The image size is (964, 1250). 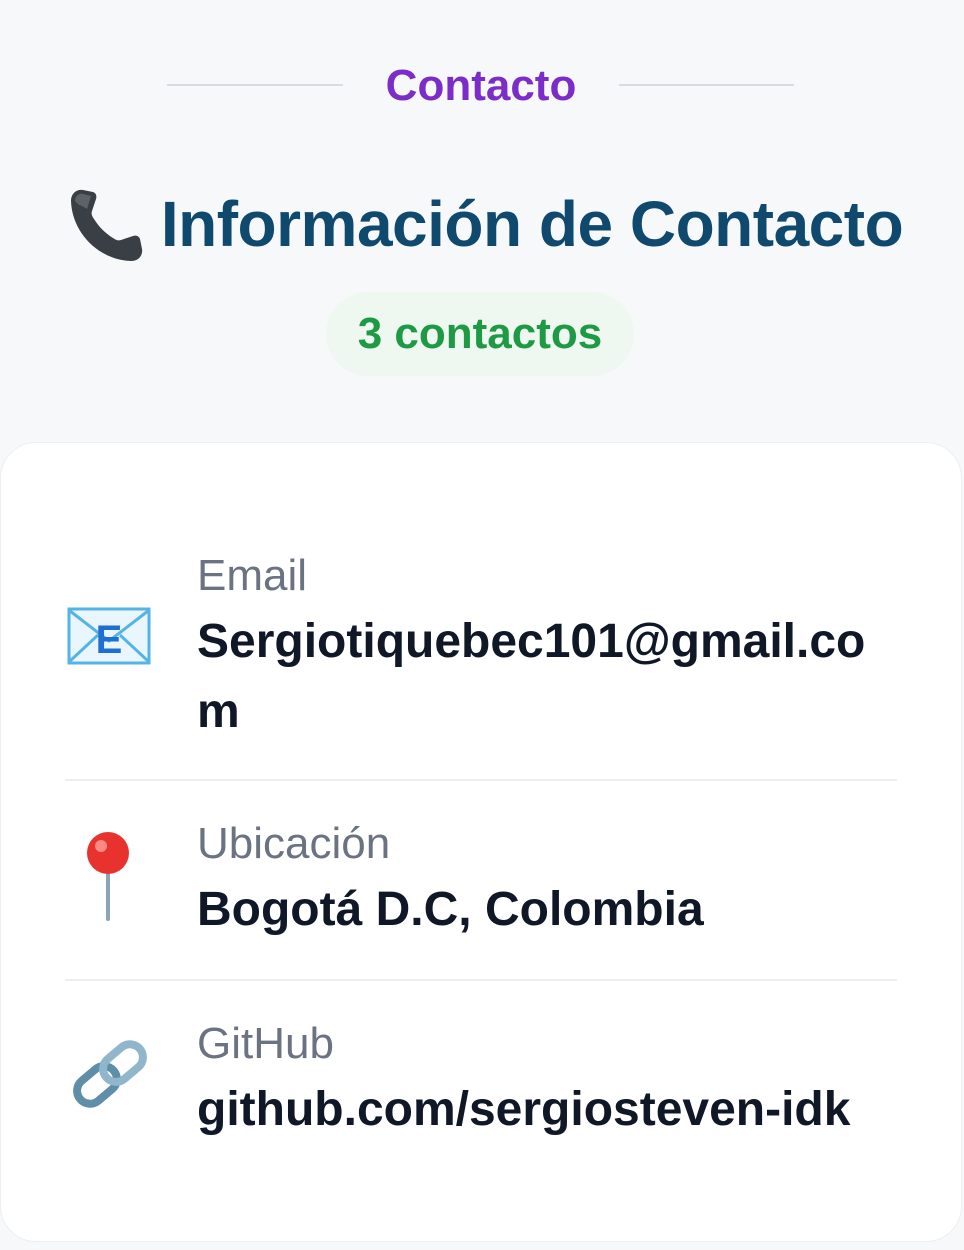 What do you see at coordinates (255, 85) in the screenshot?
I see `divider-line-left` at bounding box center [255, 85].